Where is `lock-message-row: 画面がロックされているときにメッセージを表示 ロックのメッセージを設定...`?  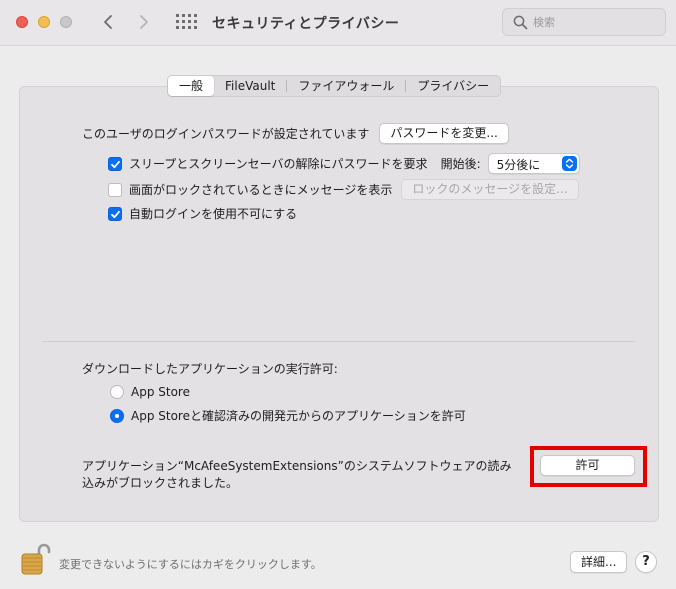 lock-message-row: 画面がロックされているときにメッセージを表示 ロックのメッセージを設定... is located at coordinates (343, 189).